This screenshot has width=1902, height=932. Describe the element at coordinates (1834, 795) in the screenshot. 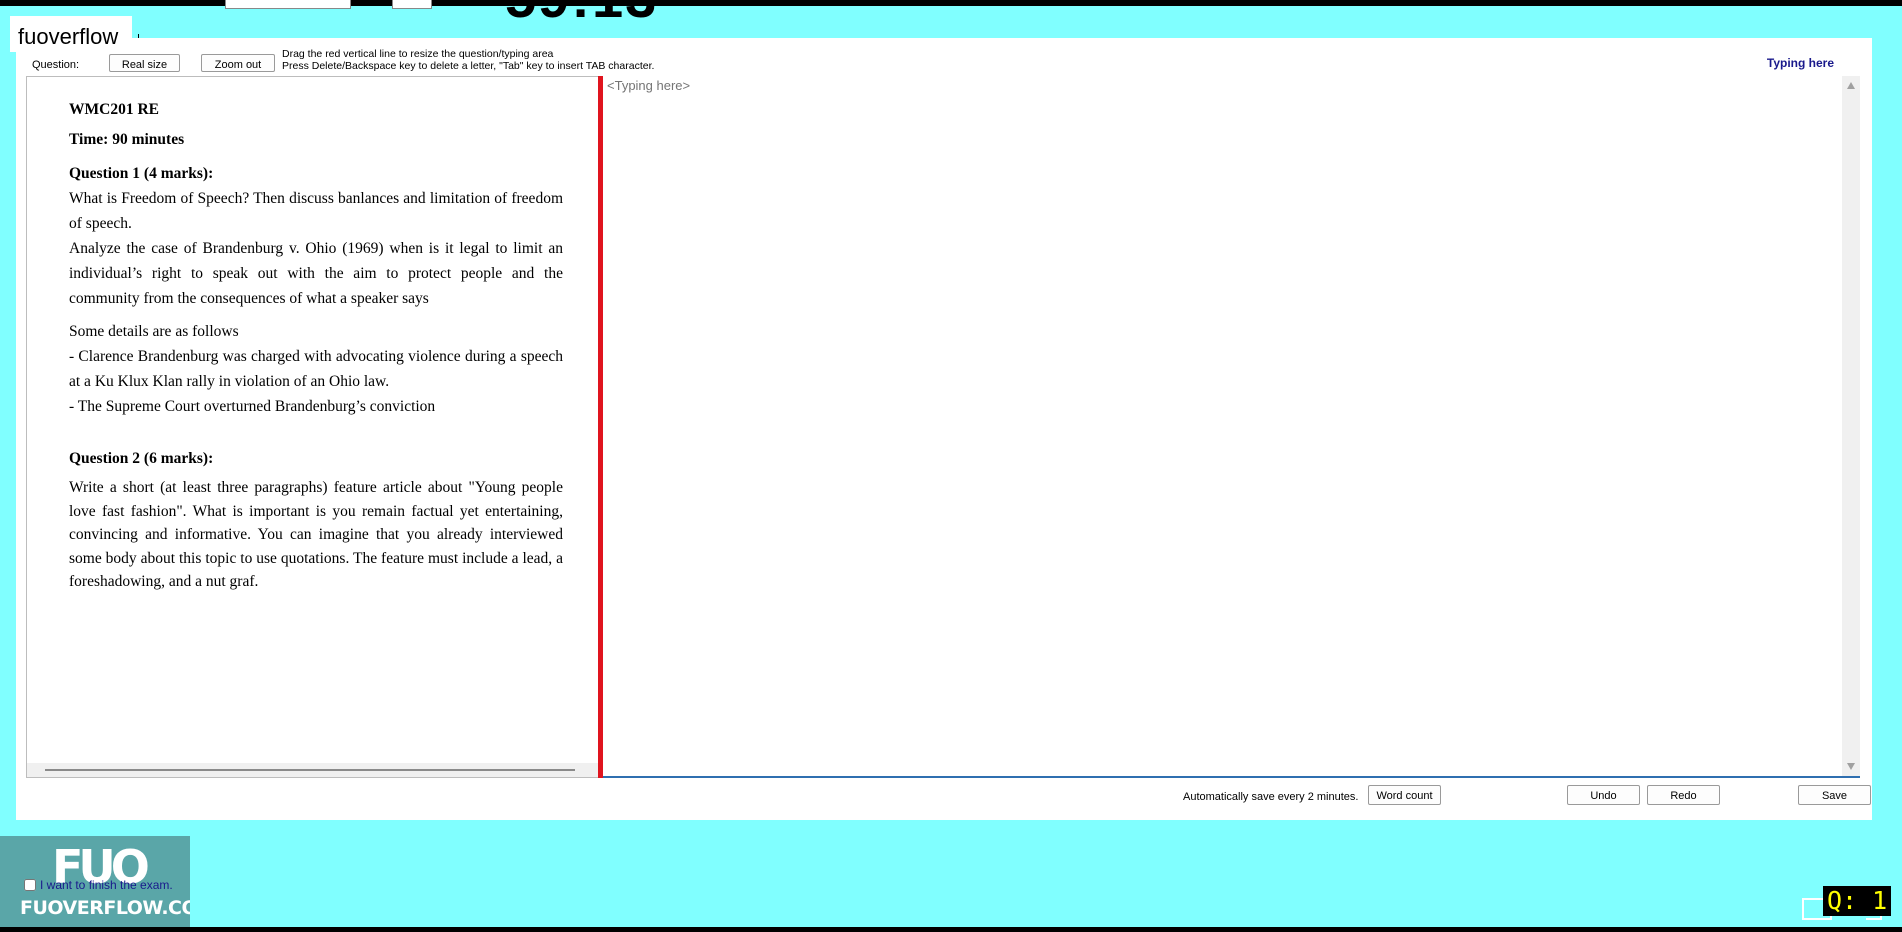

I see `save-button: Save` at that location.